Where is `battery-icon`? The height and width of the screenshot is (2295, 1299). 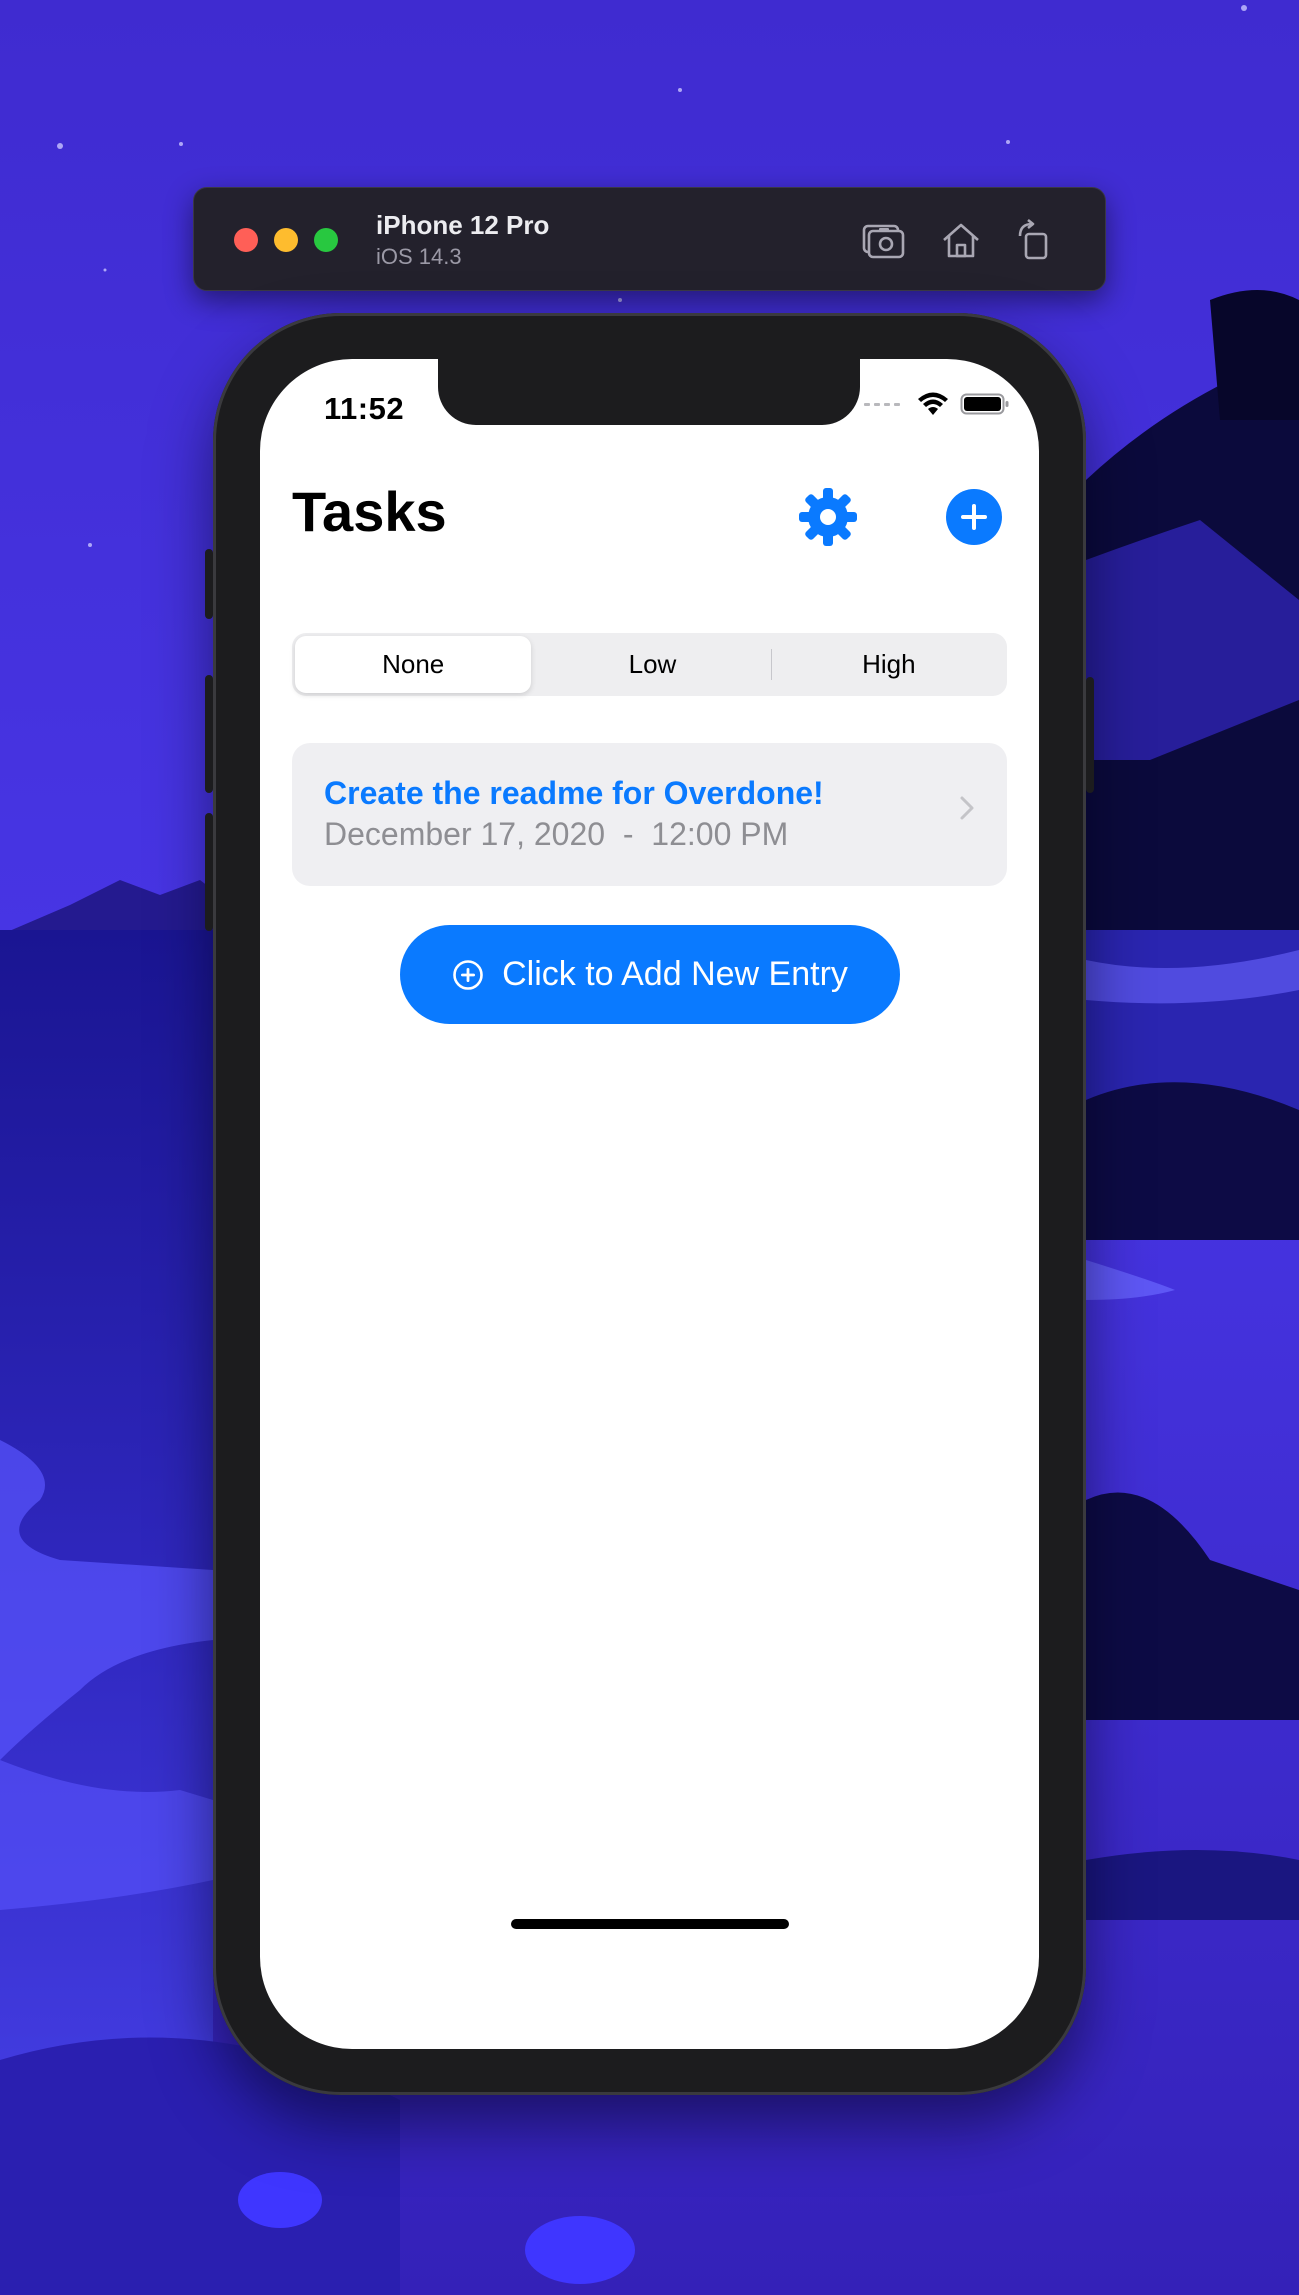 battery-icon is located at coordinates (984, 404).